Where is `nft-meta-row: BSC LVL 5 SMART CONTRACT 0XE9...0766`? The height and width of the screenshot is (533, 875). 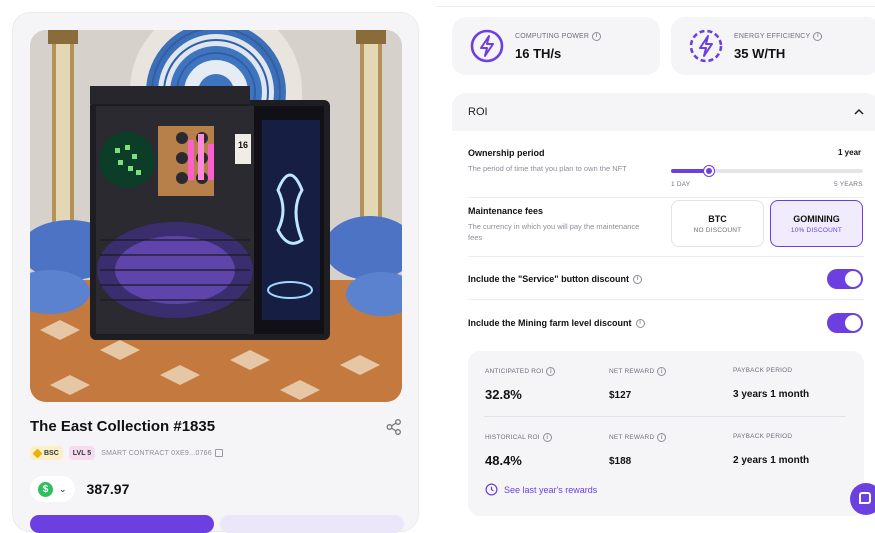
nft-meta-row: BSC LVL 5 SMART CONTRACT 0XE9...0766 is located at coordinates (126, 453).